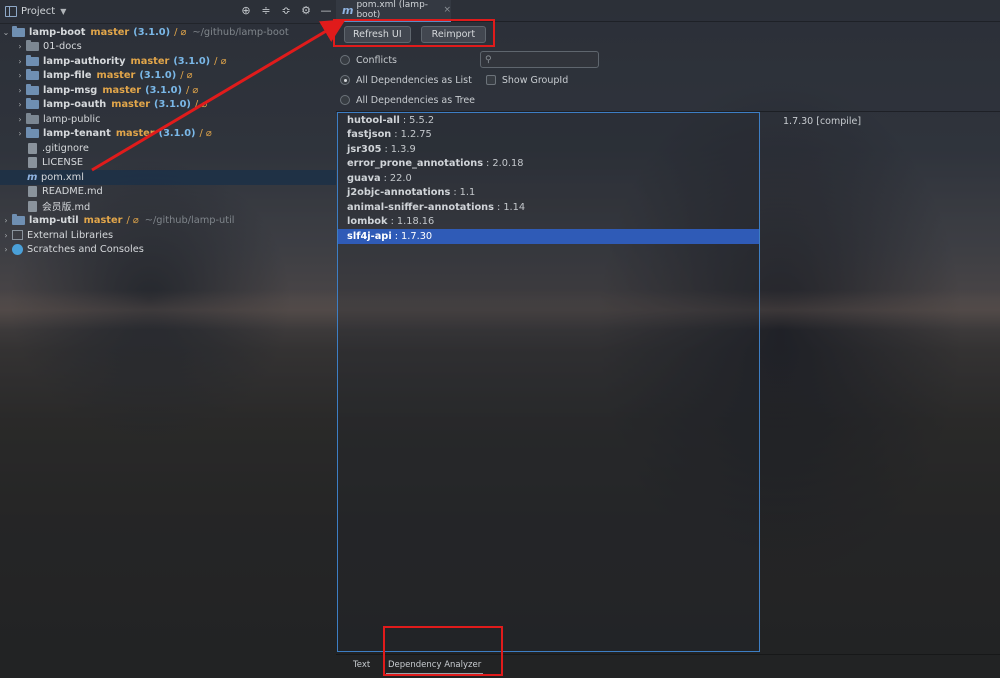 Image resolution: width=1000 pixels, height=678 pixels. Describe the element at coordinates (168, 206) in the screenshot. I see `tree-item-member-md: 会员版.md` at that location.